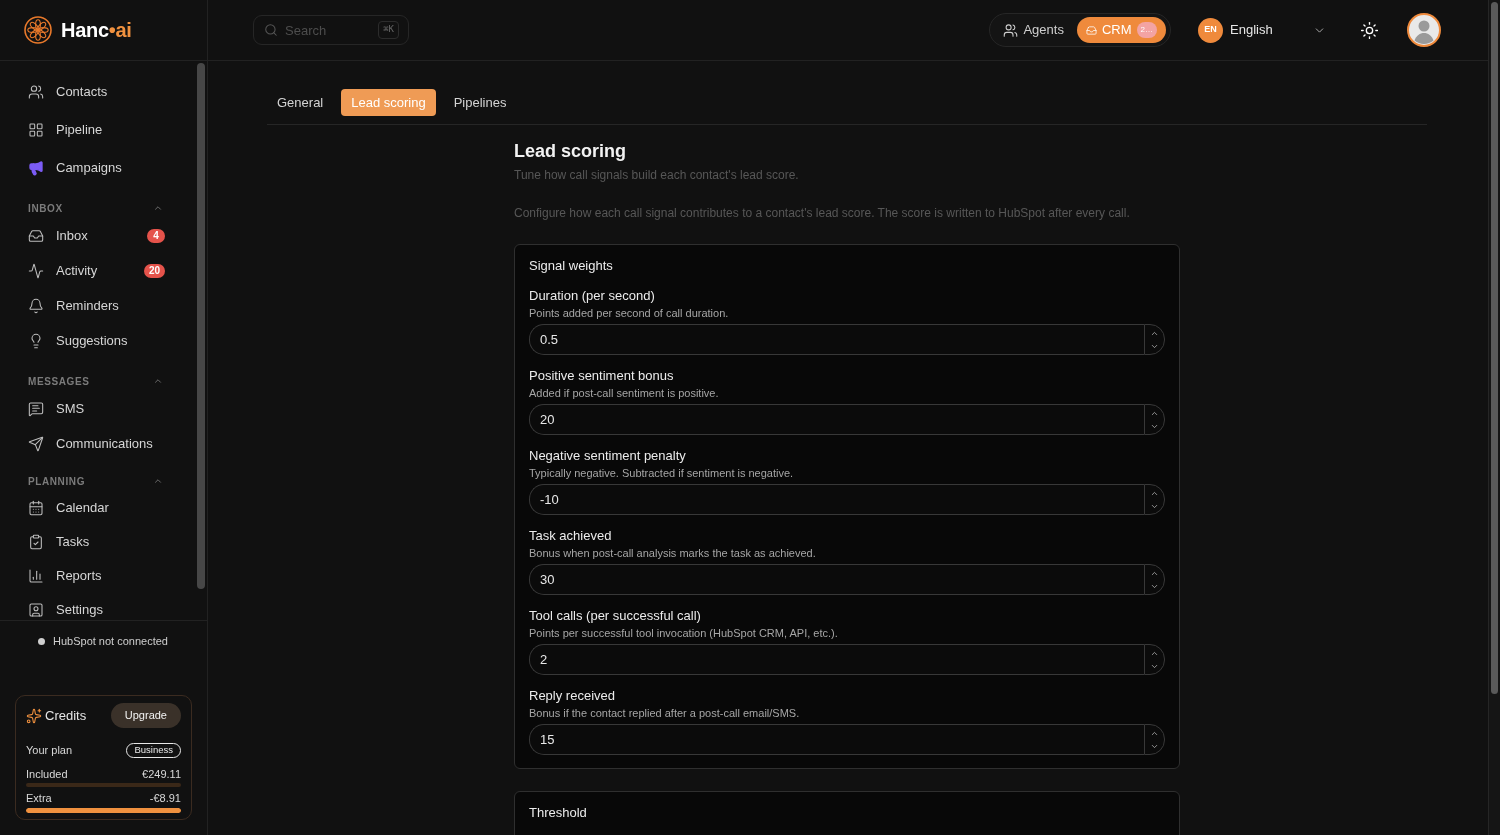 The width and height of the screenshot is (1500, 835). What do you see at coordinates (36, 542) in the screenshot?
I see `clipboard-check-icon` at bounding box center [36, 542].